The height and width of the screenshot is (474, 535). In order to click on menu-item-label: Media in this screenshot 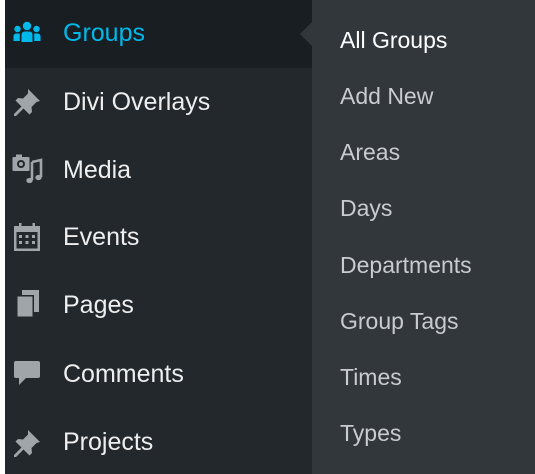, I will do `click(97, 170)`.